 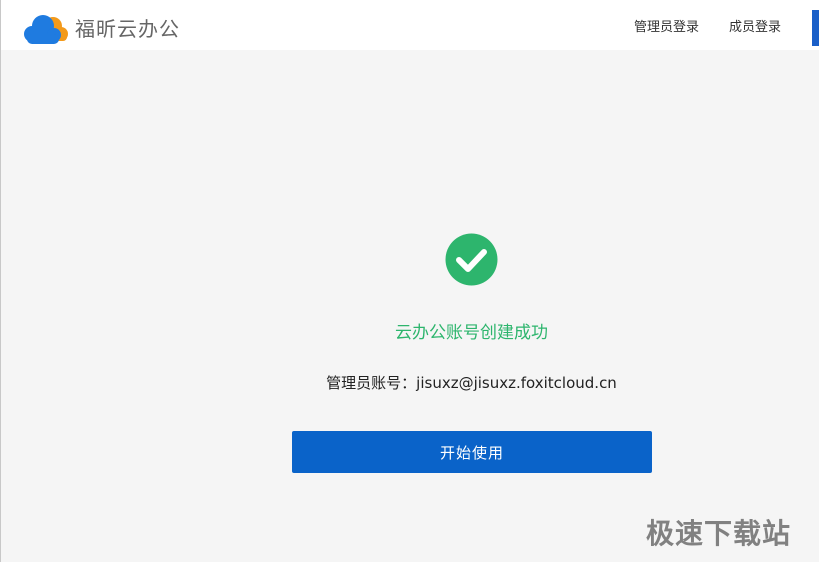 What do you see at coordinates (666, 25) in the screenshot?
I see `admin-login-link: 管理员登录` at bounding box center [666, 25].